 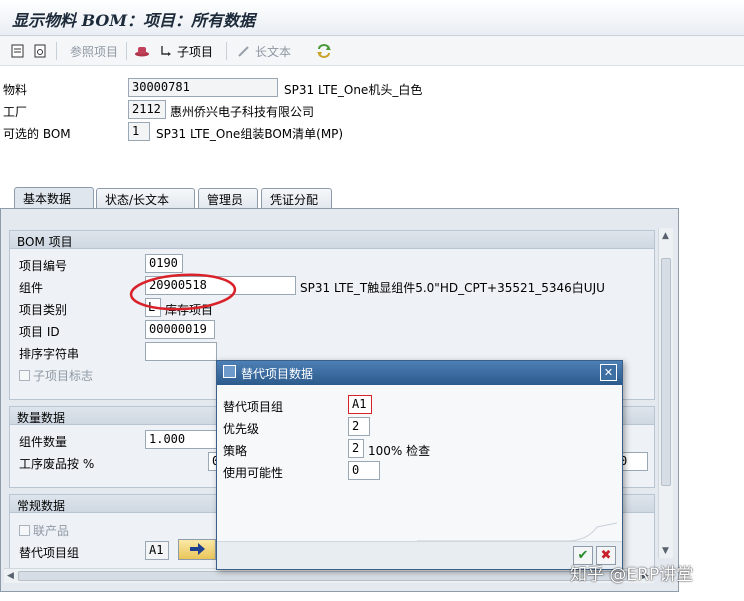 I want to click on vertical-scrollbar: ▲ ▼, so click(x=665, y=393).